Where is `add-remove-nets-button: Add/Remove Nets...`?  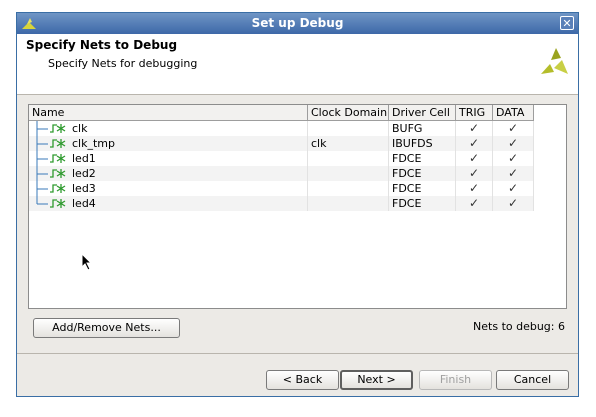
add-remove-nets-button: Add/Remove Nets... is located at coordinates (106, 328).